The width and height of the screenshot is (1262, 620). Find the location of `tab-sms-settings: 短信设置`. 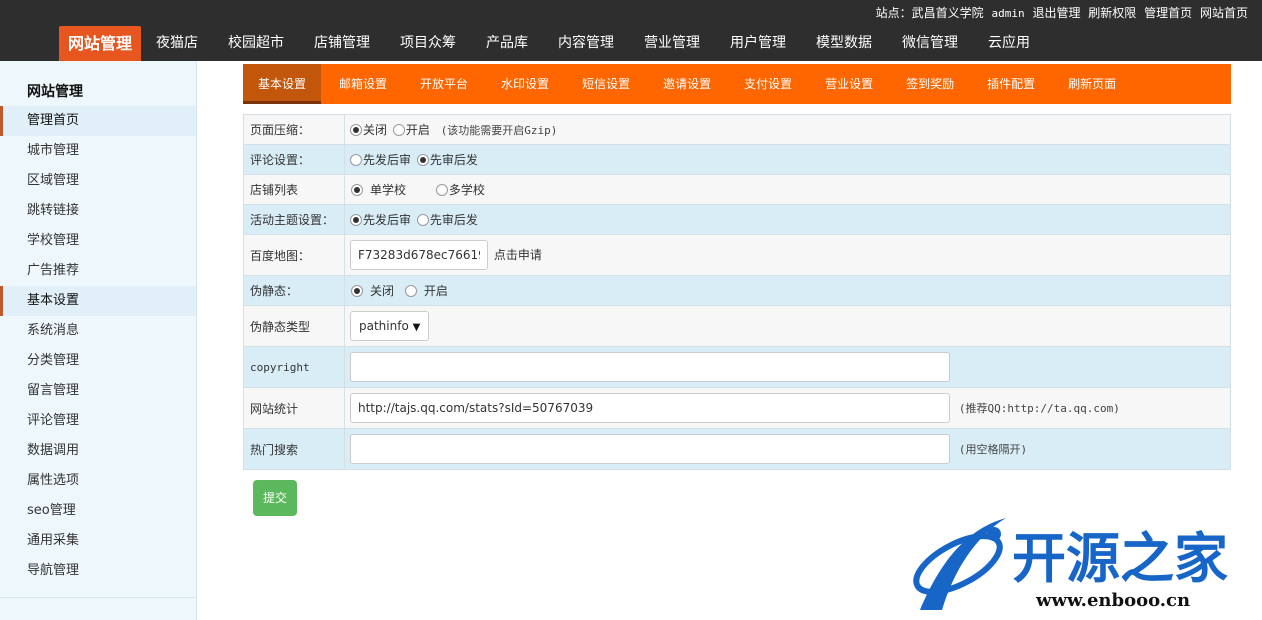

tab-sms-settings: 短信设置 is located at coordinates (606, 84).